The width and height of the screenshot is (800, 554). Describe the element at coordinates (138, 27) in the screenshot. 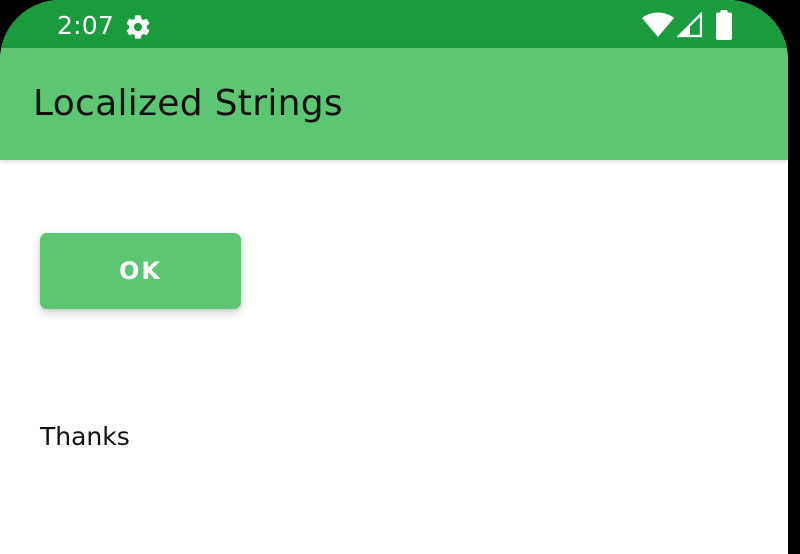

I see `gear-icon` at that location.